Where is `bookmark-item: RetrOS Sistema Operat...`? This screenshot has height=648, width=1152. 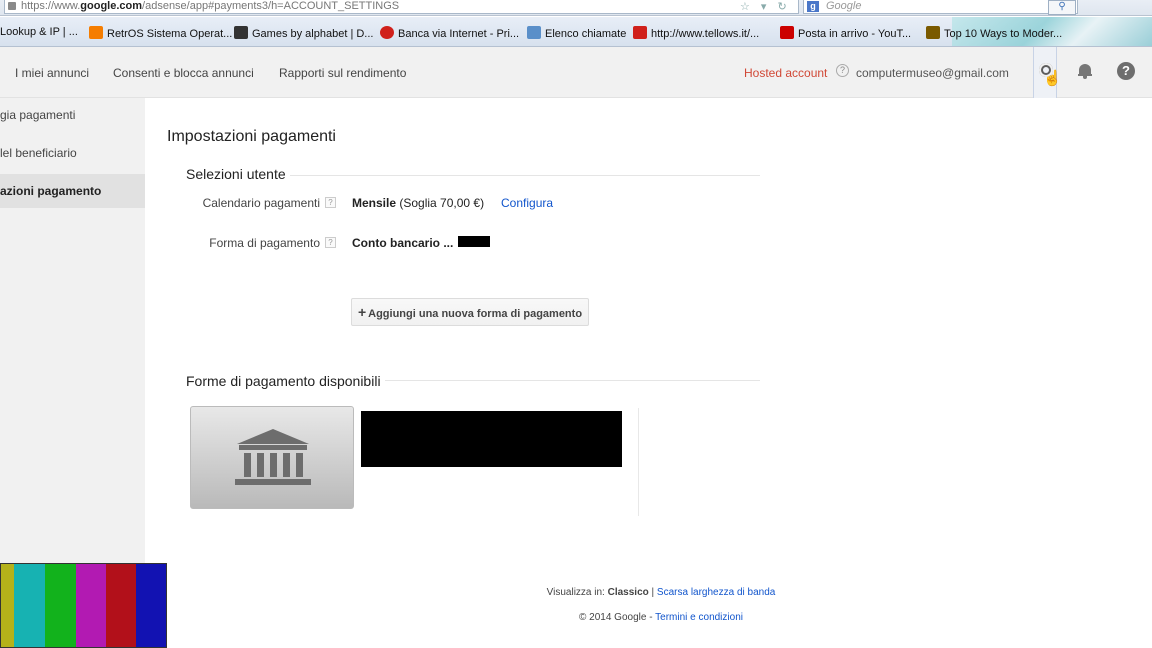
bookmark-item: RetrOS Sistema Operat... is located at coordinates (160, 33).